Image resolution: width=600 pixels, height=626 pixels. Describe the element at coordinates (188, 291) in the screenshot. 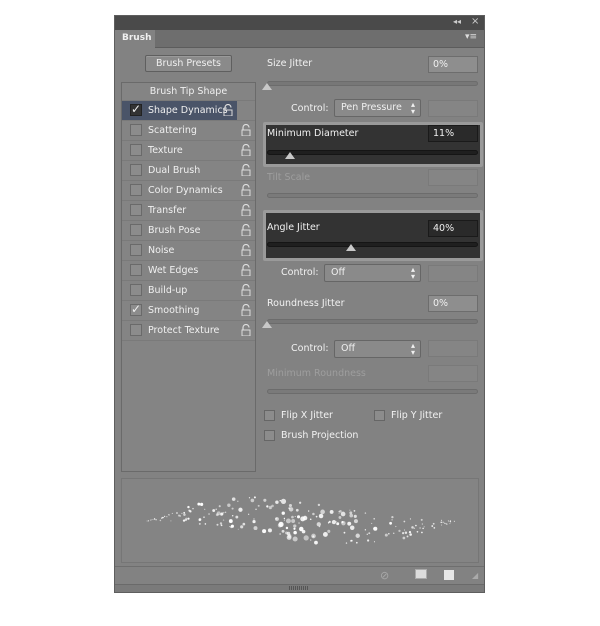

I see `list-item-build-up: Build-up` at that location.